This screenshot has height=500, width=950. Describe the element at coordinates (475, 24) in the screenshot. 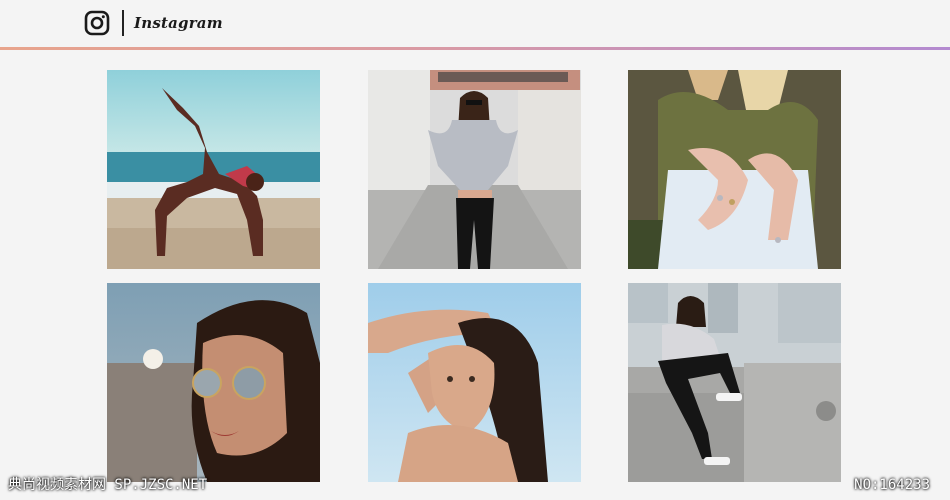

I see `top-bar: Instagram` at that location.